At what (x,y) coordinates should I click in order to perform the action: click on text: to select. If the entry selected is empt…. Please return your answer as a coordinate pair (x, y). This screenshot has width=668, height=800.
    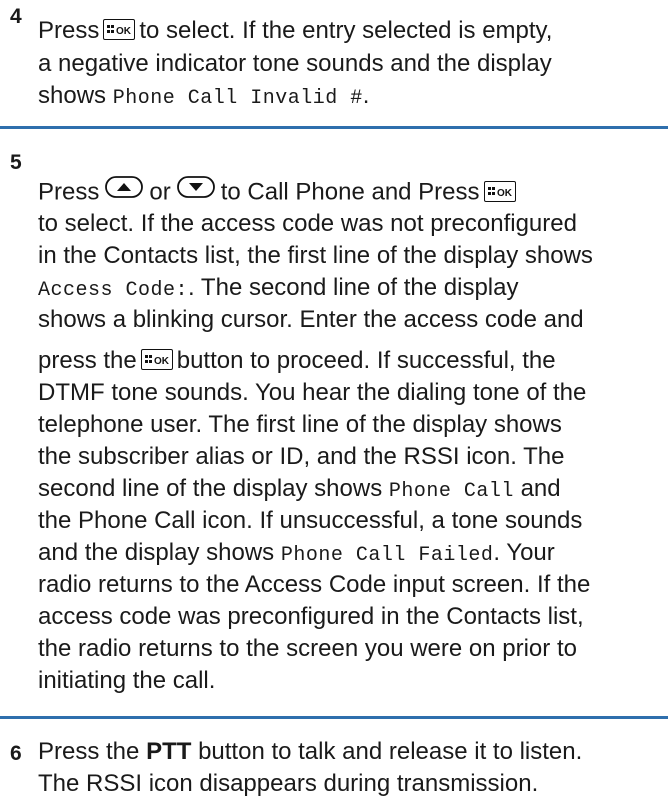
    Looking at the image, I should click on (346, 30).